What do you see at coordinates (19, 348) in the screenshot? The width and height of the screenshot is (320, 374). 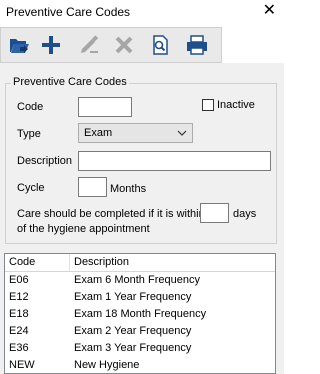 I see `row-code: E36` at bounding box center [19, 348].